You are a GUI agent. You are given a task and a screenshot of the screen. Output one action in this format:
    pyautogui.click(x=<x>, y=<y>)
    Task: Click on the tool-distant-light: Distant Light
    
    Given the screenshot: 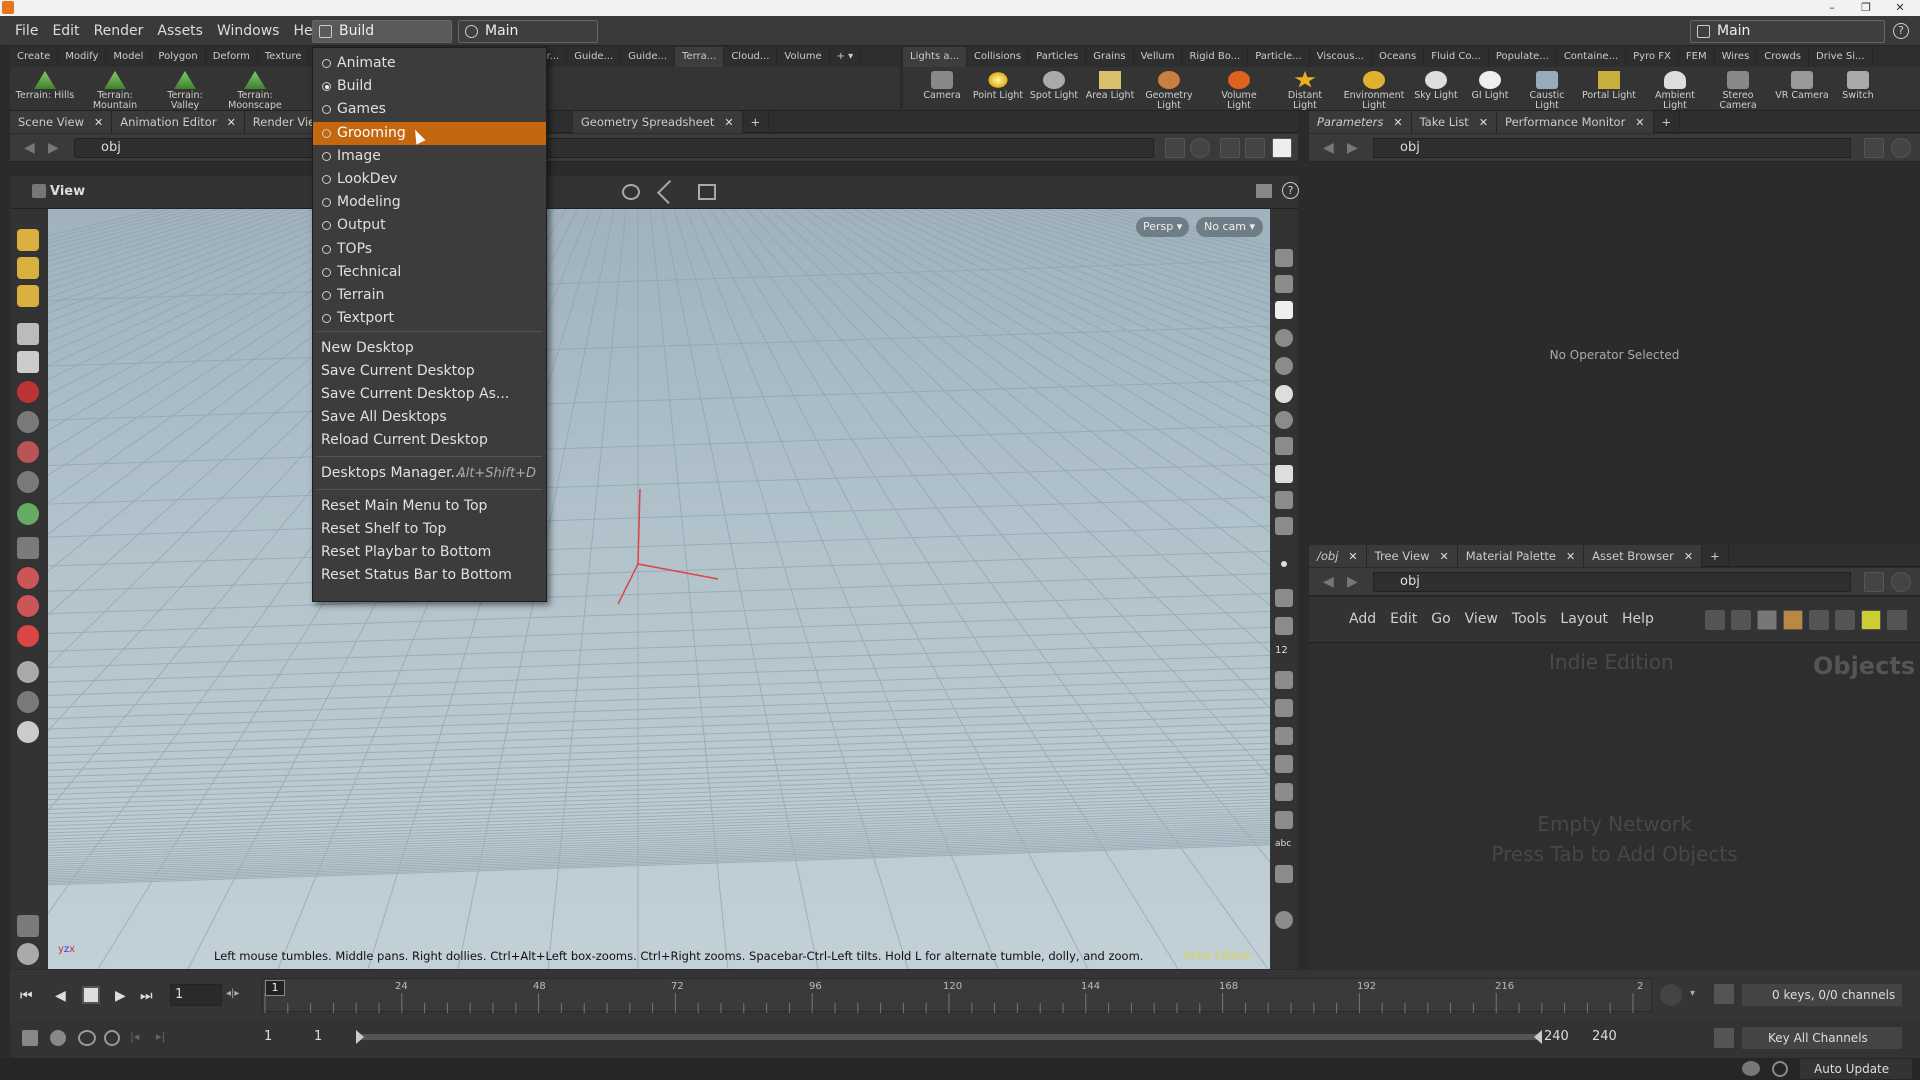 What is the action you would take?
    pyautogui.click(x=1305, y=90)
    